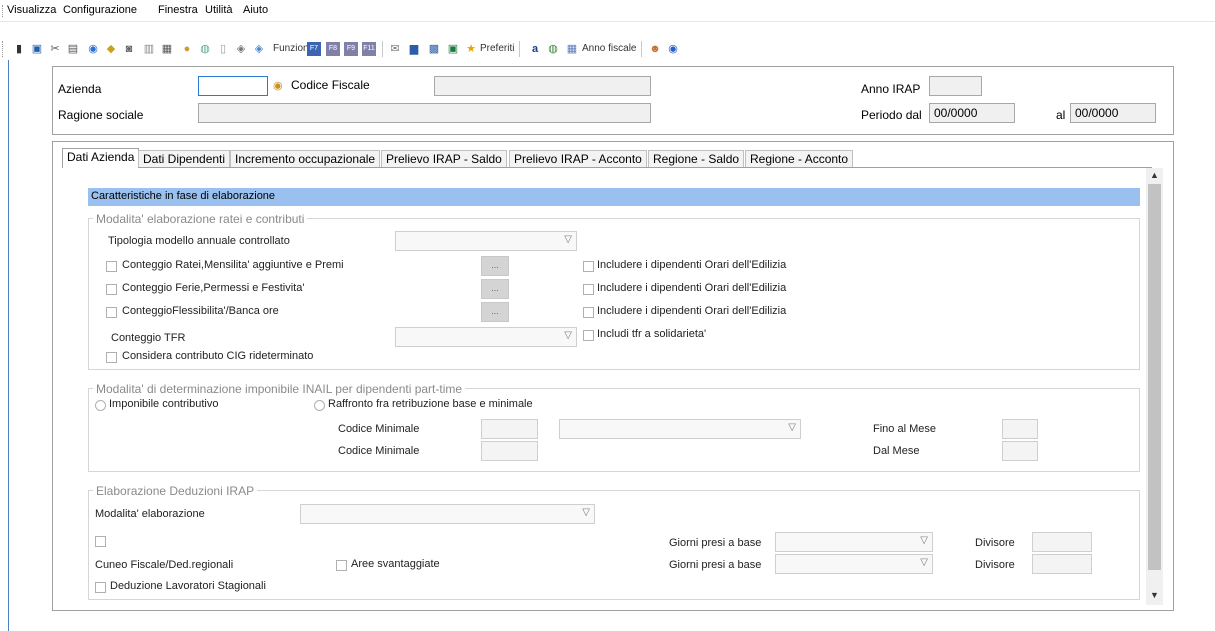 The image size is (1215, 631). What do you see at coordinates (447, 514) in the screenshot?
I see `modalita-elaborazione-select: ▽` at bounding box center [447, 514].